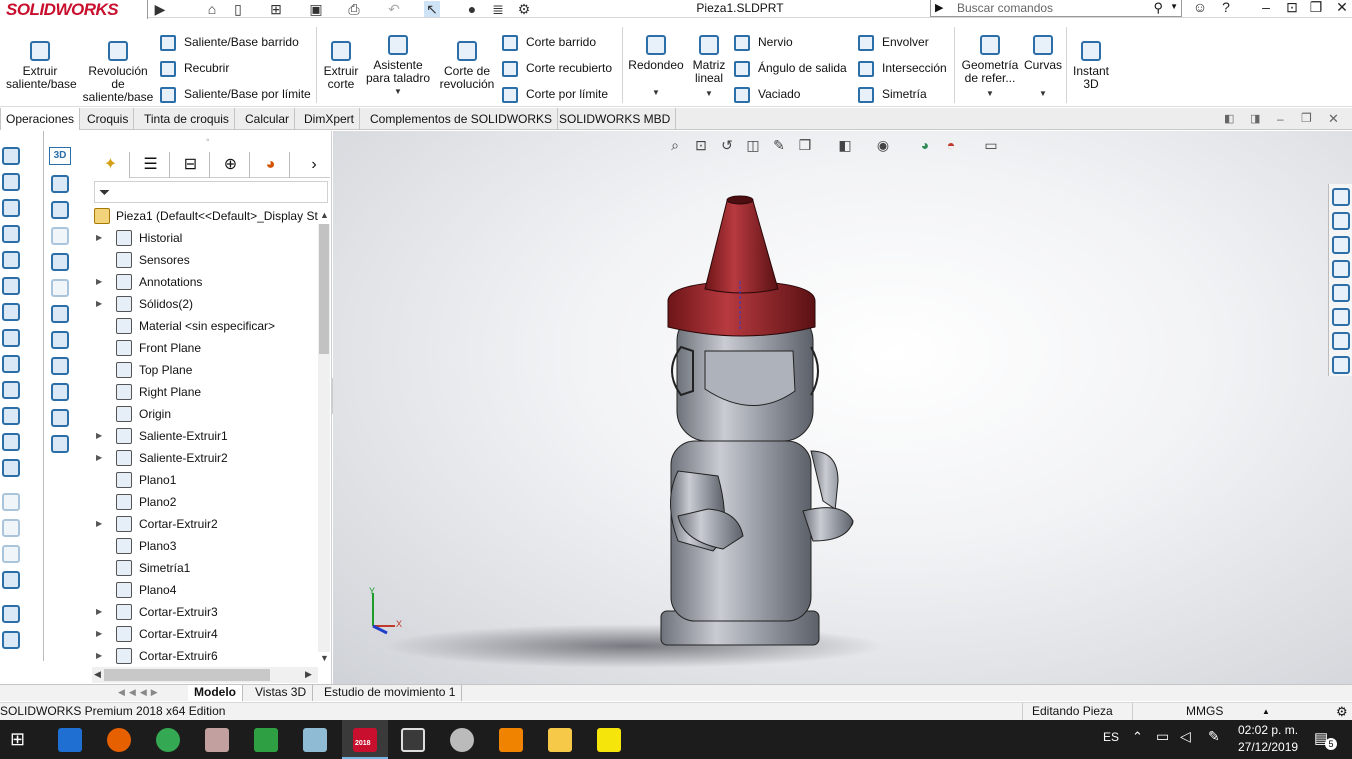 The height and width of the screenshot is (759, 1352). I want to click on dynamic-annotation-icon: ✎, so click(779, 145).